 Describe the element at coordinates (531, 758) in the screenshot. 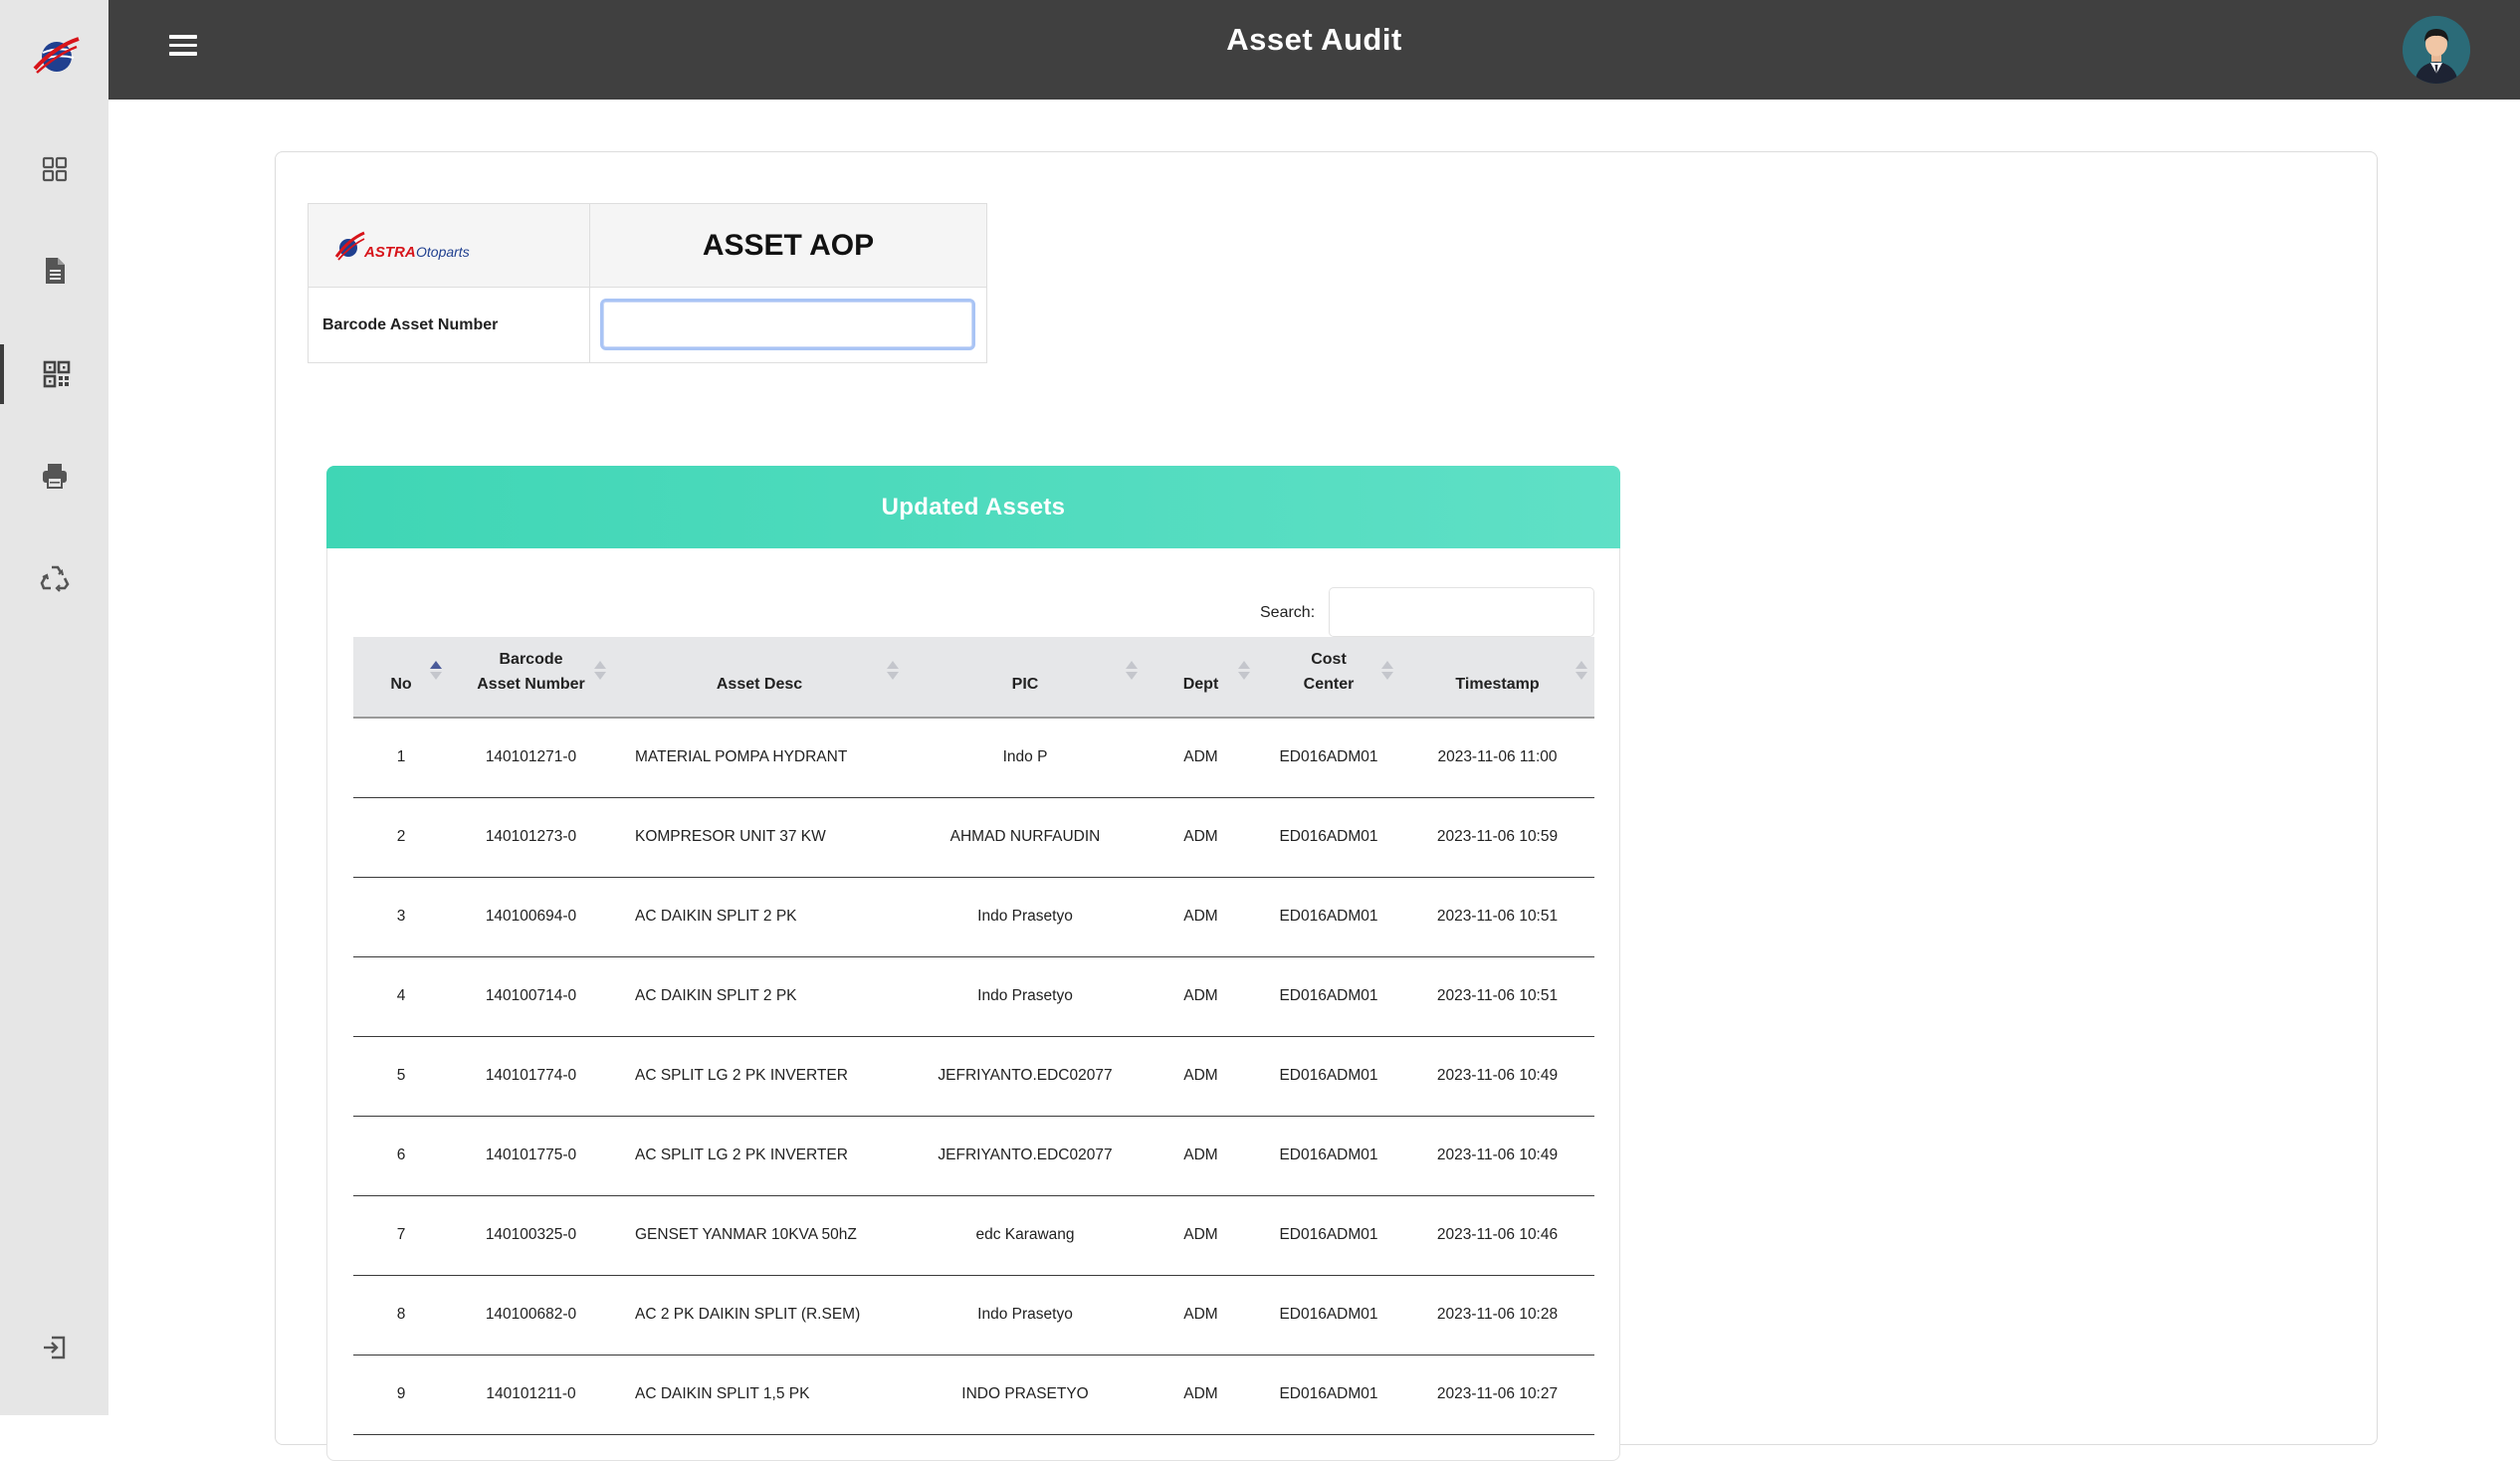

I see `cell-barcode: 140101271-0` at that location.